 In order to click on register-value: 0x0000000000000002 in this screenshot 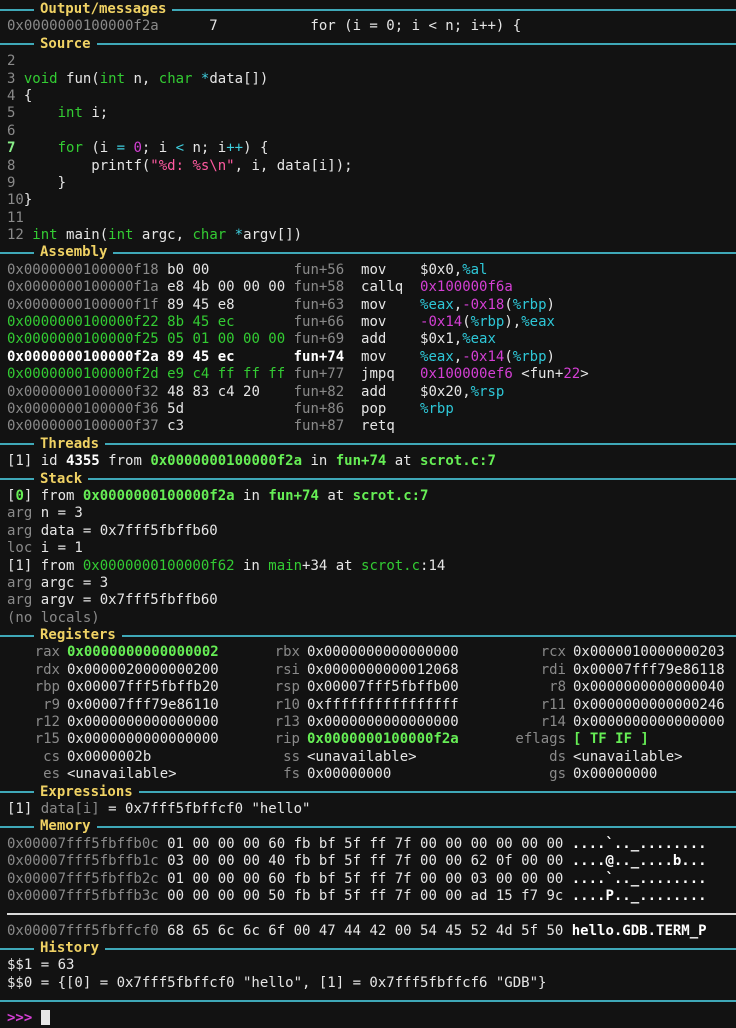, I will do `click(143, 652)`.